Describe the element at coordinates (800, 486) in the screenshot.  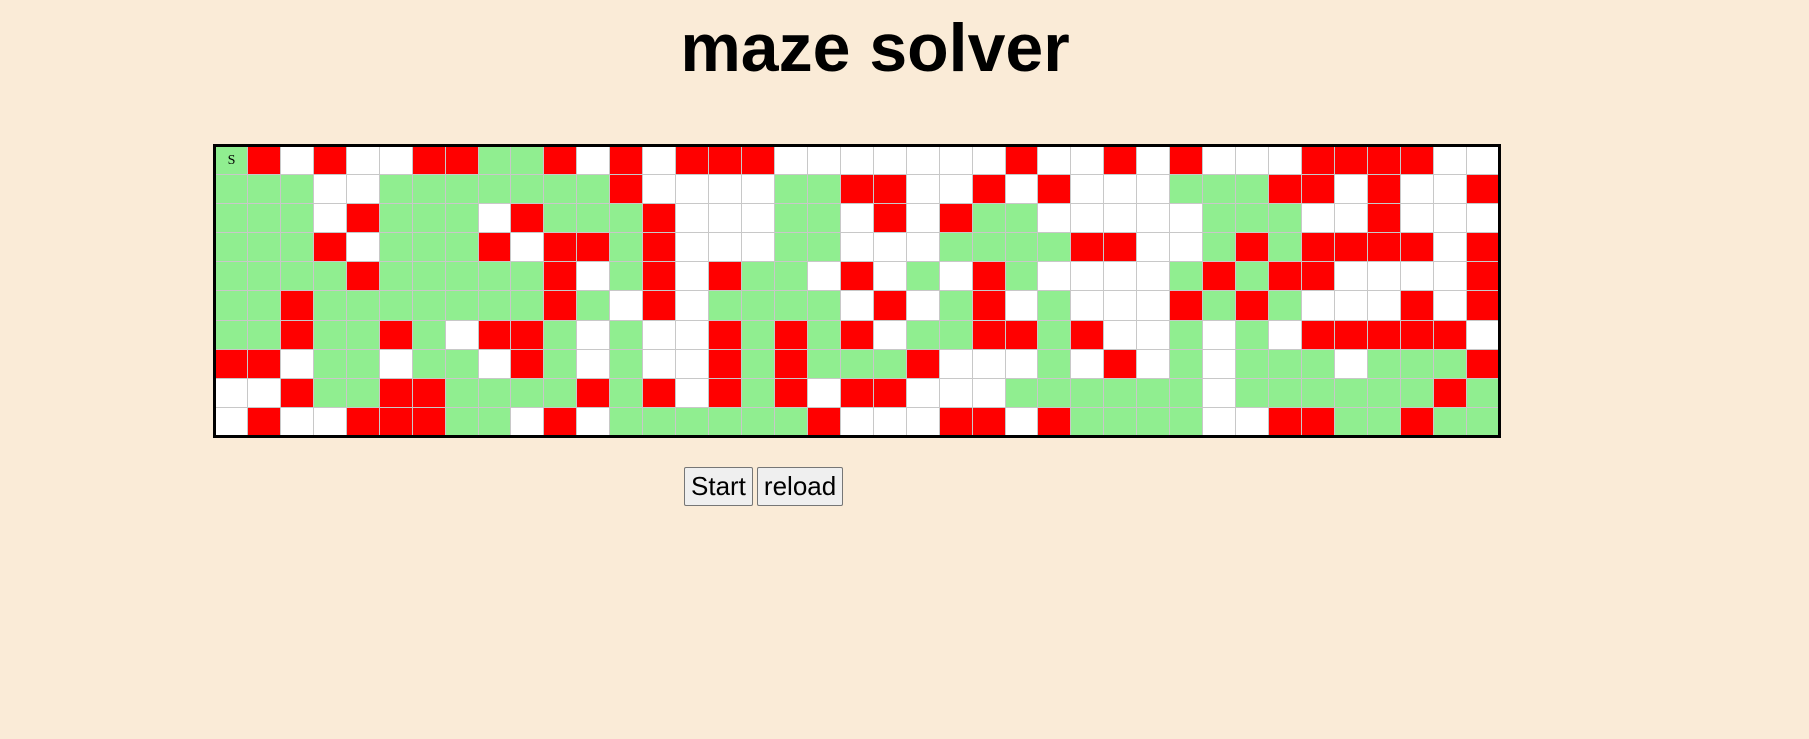
I see `reload-button: reload` at that location.